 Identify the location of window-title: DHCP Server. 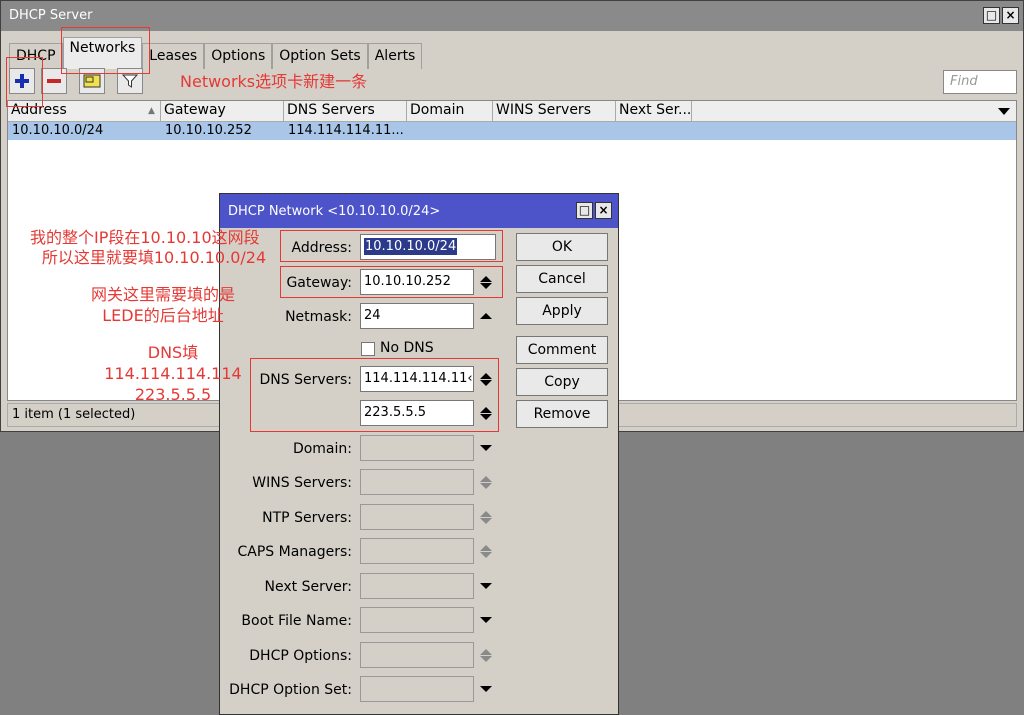
(51, 15).